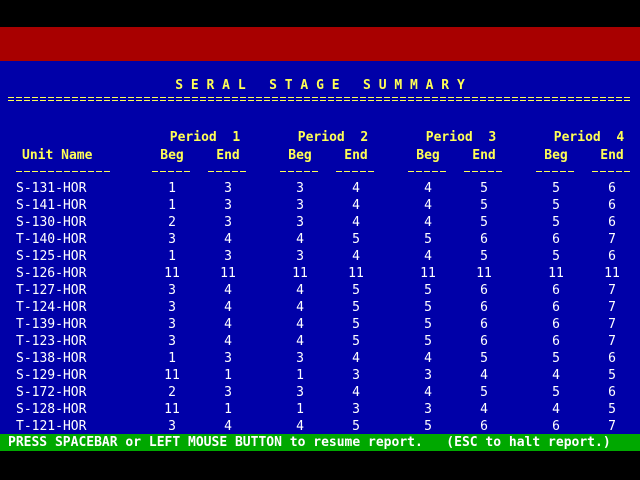 The height and width of the screenshot is (480, 640). Describe the element at coordinates (64, 171) in the screenshot. I see `unit-name-underline` at that location.